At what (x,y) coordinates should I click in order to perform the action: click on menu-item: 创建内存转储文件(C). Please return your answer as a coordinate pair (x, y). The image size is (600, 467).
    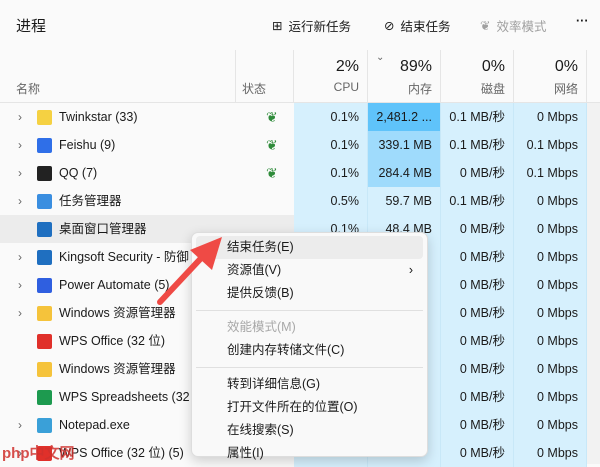
    Looking at the image, I should click on (309, 350).